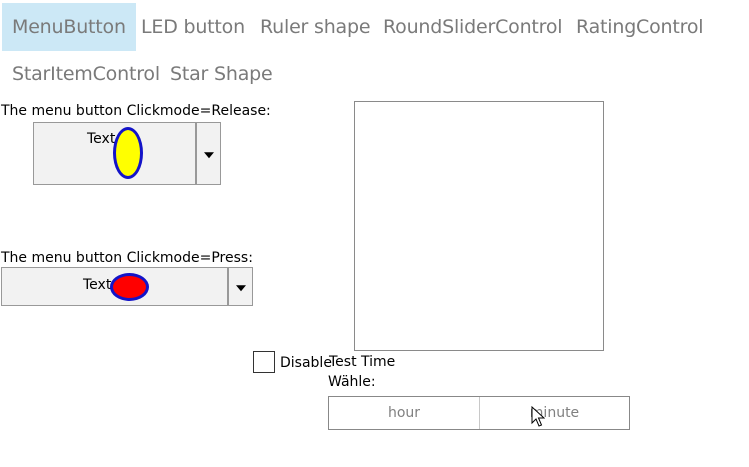 The height and width of the screenshot is (467, 749). What do you see at coordinates (404, 413) in the screenshot?
I see `hour-field: hour` at bounding box center [404, 413].